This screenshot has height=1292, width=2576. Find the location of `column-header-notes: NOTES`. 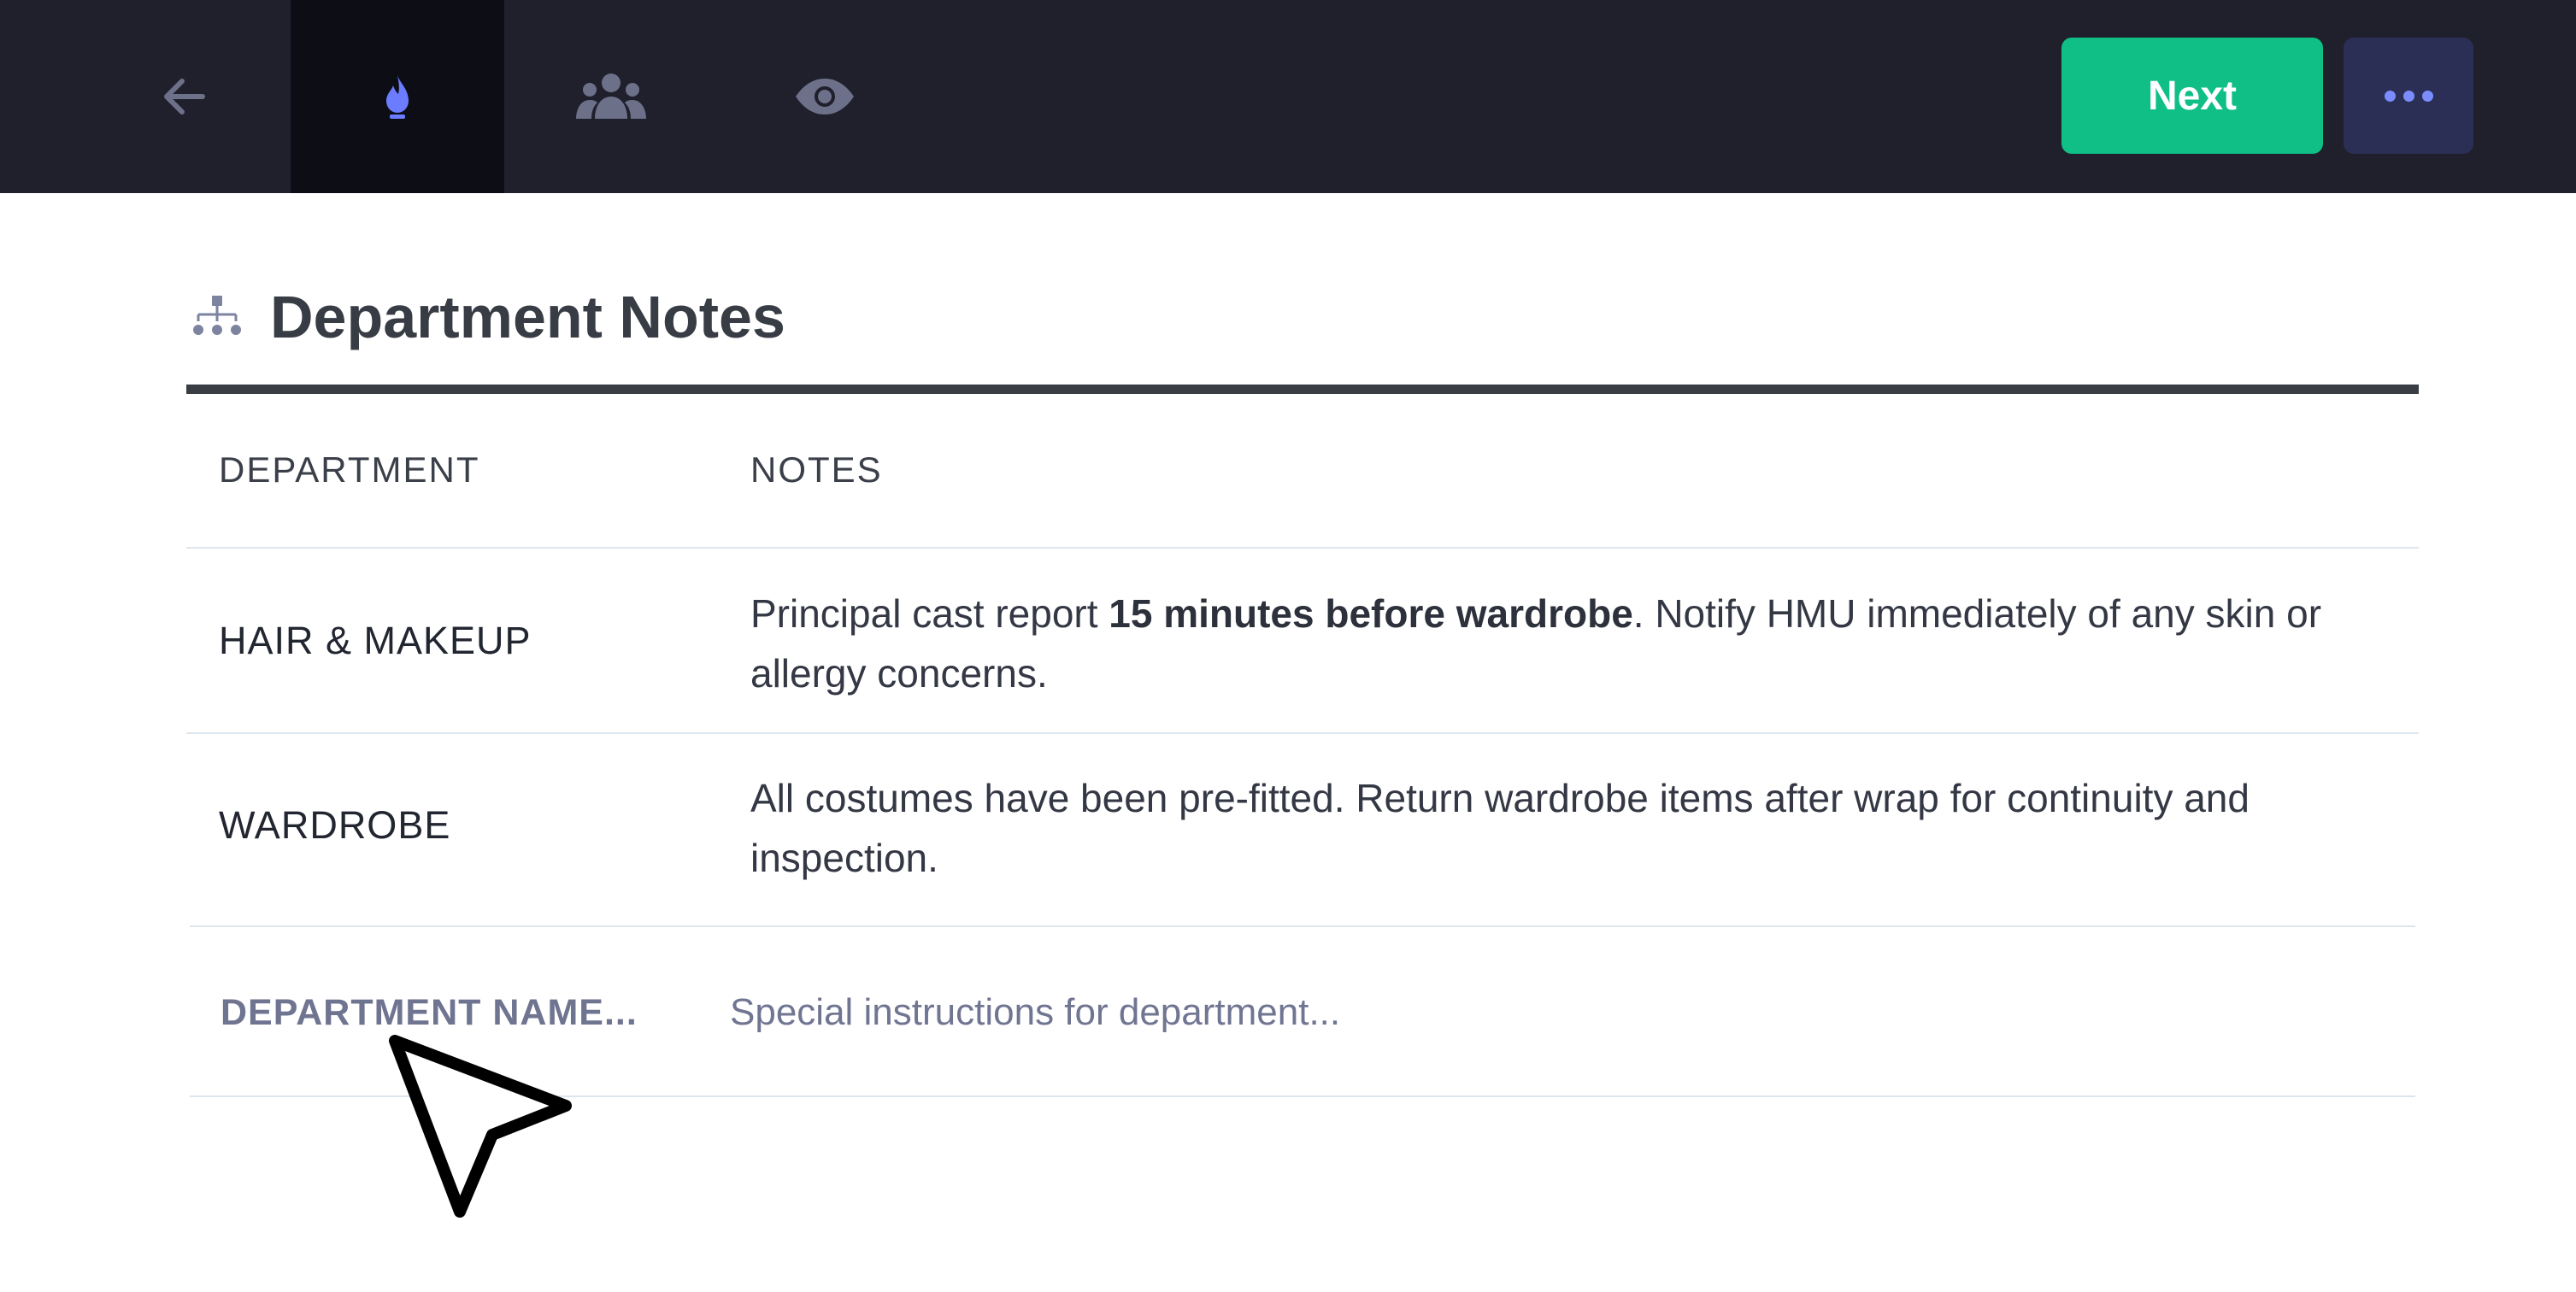

column-header-notes: NOTES is located at coordinates (816, 470).